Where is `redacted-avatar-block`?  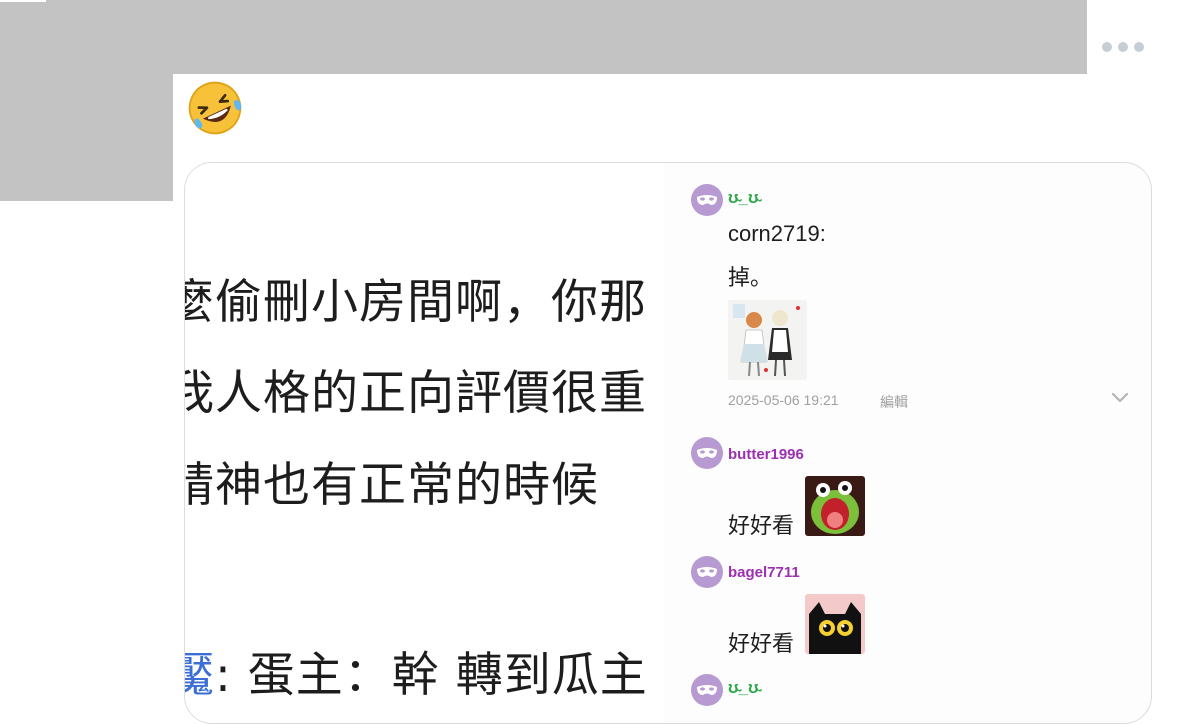 redacted-avatar-block is located at coordinates (86, 137).